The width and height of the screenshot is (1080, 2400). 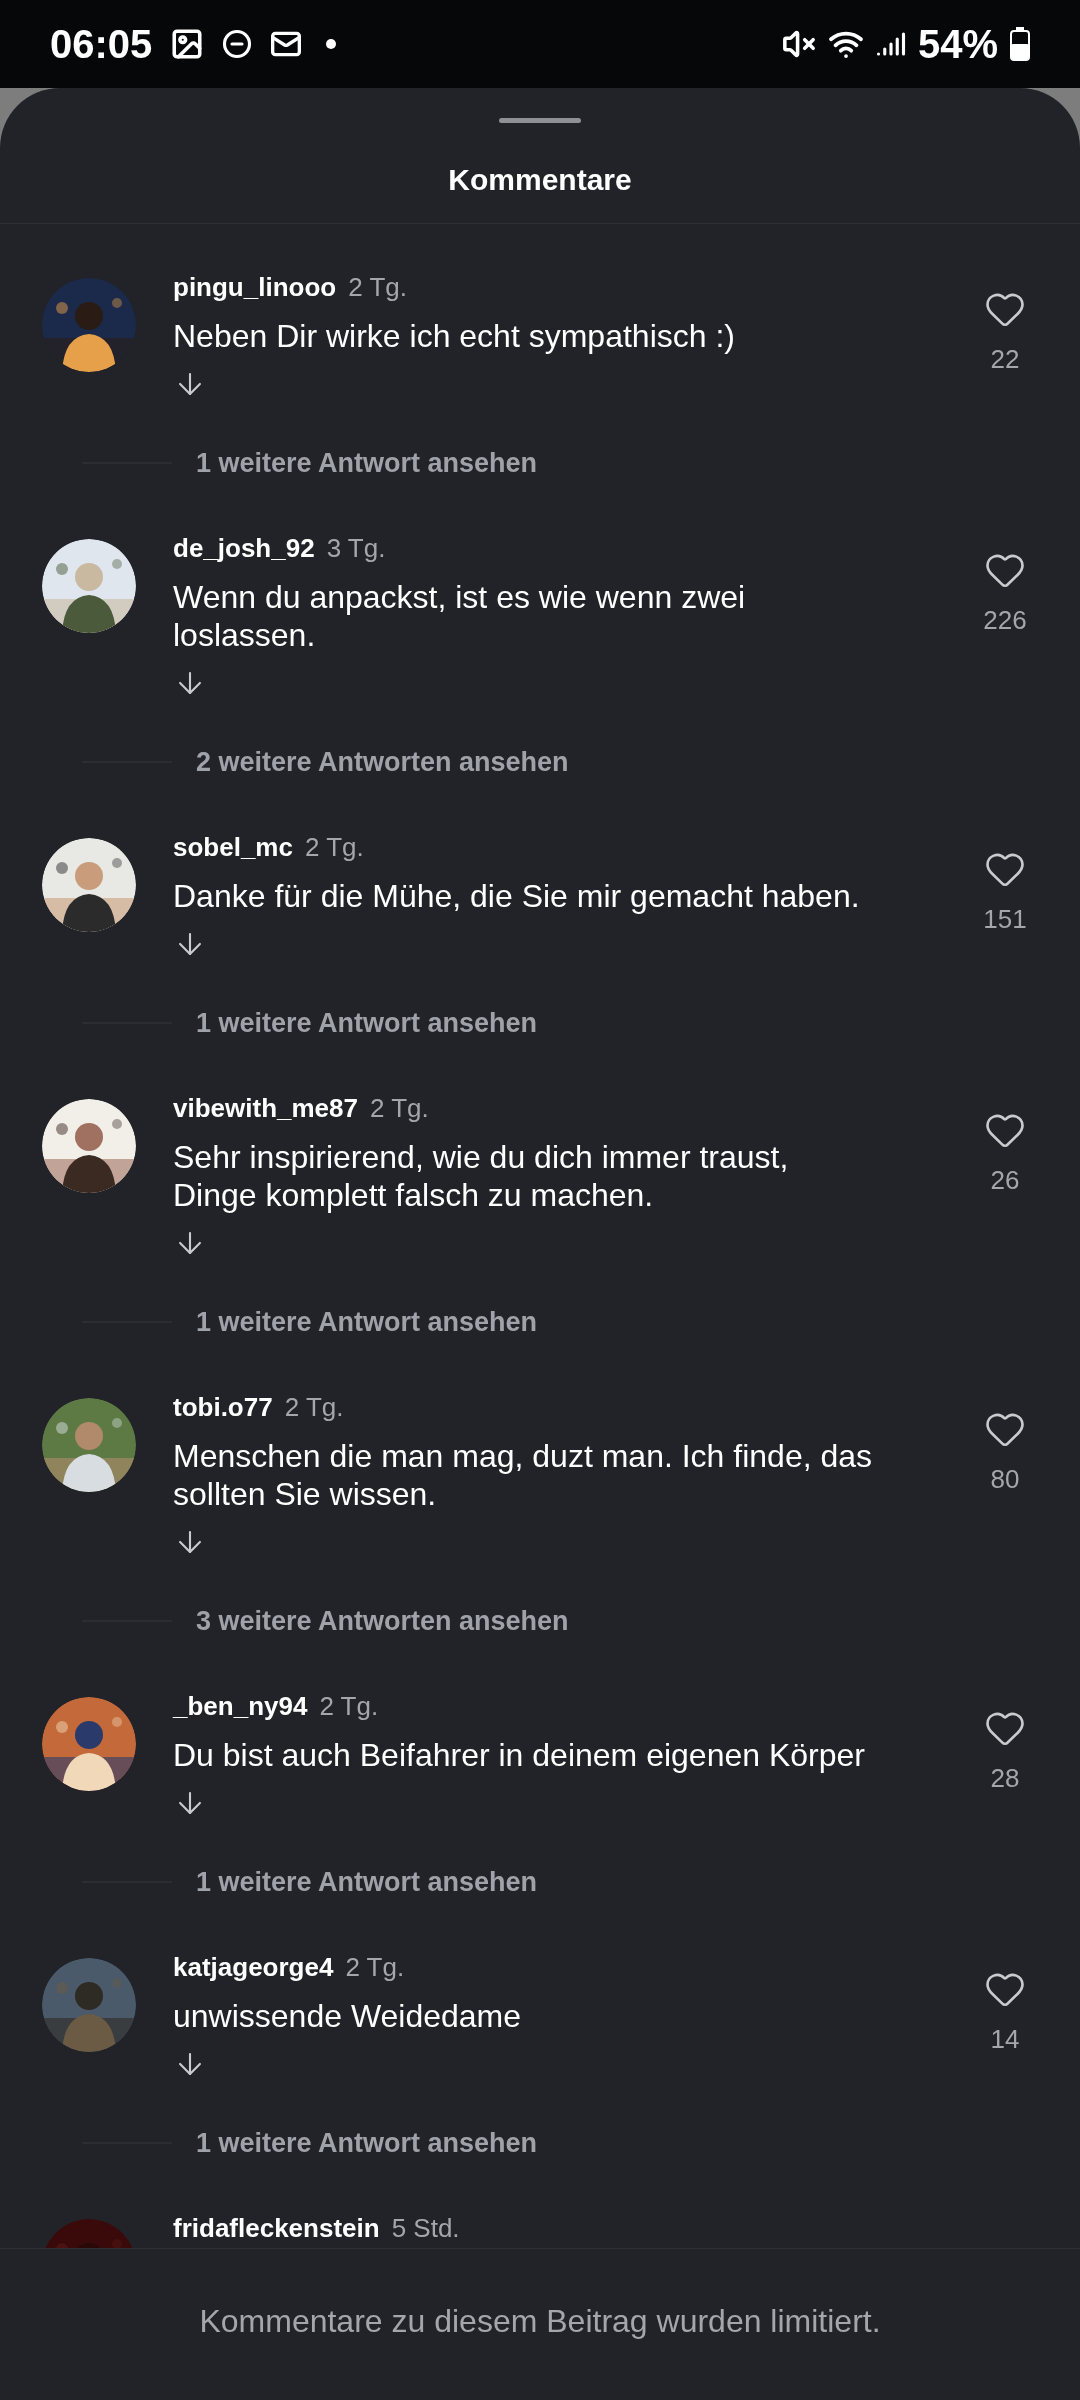 What do you see at coordinates (459, 616) in the screenshot?
I see `comment-text: Wenn du anpackst, ist es wie wenn zwei loslassen.` at bounding box center [459, 616].